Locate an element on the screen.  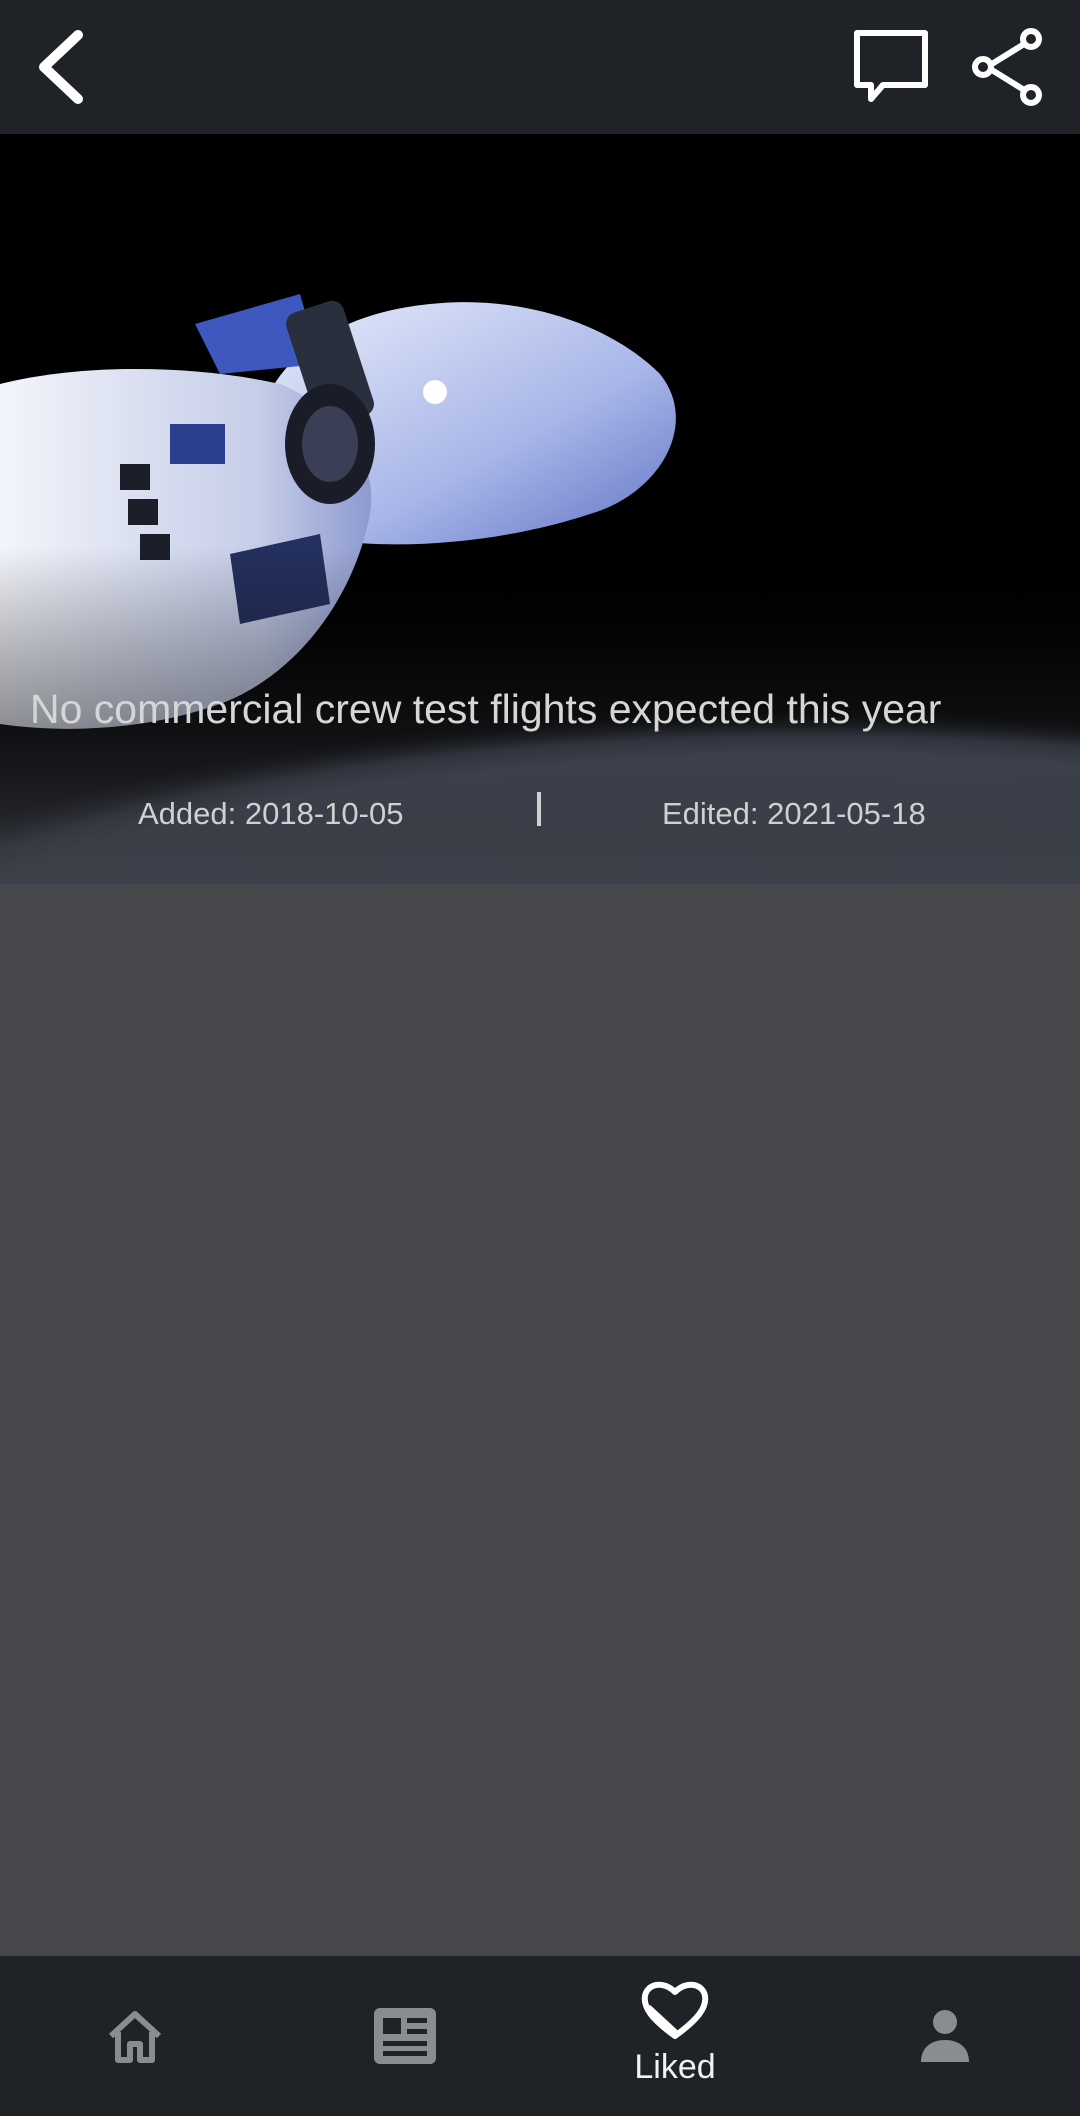
nav-profile is located at coordinates (945, 2036).